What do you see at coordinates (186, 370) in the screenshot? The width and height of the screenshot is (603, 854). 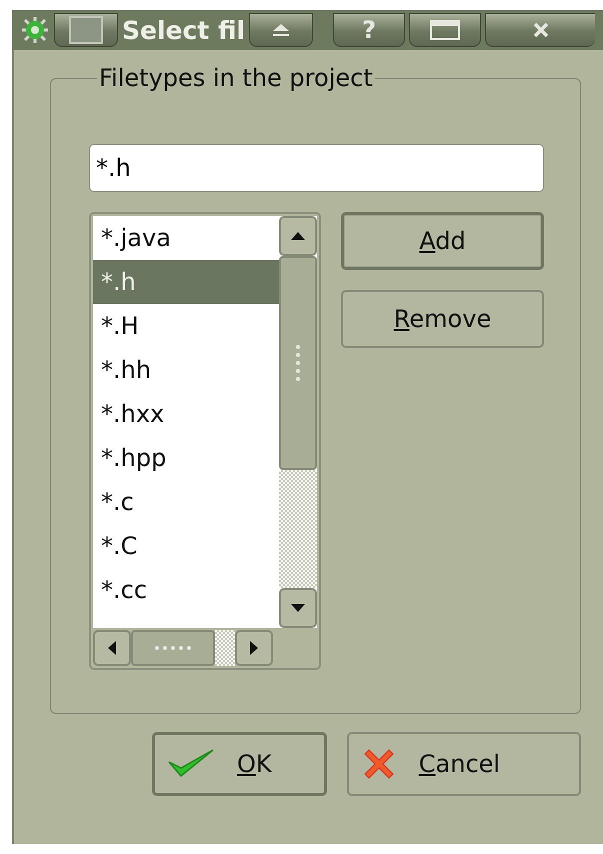 I see `list-item: *.hh` at bounding box center [186, 370].